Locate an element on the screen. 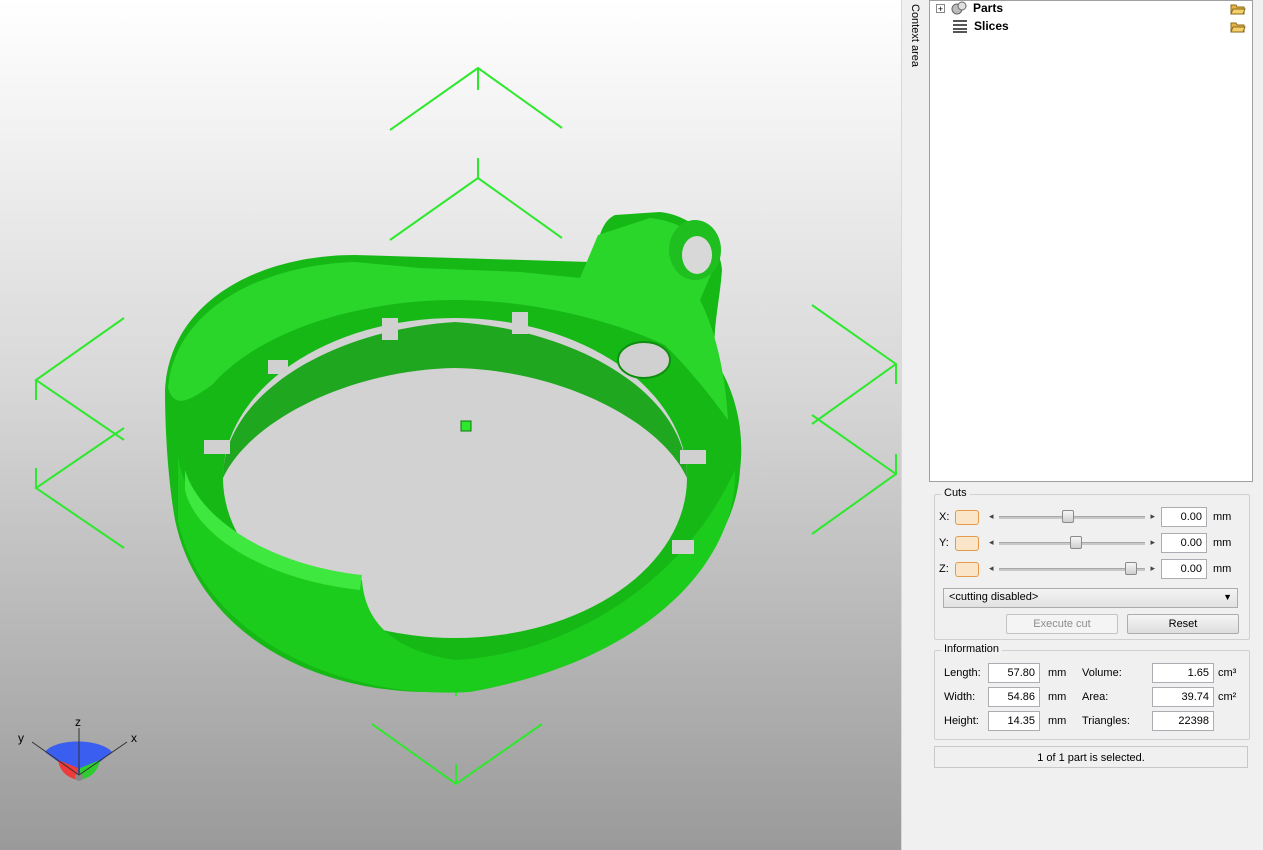 The height and width of the screenshot is (850, 1263). height-unit: mm is located at coordinates (1057, 721).